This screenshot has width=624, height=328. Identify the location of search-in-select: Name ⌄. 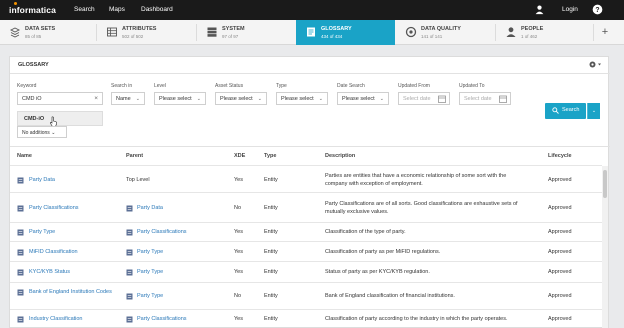
(128, 98).